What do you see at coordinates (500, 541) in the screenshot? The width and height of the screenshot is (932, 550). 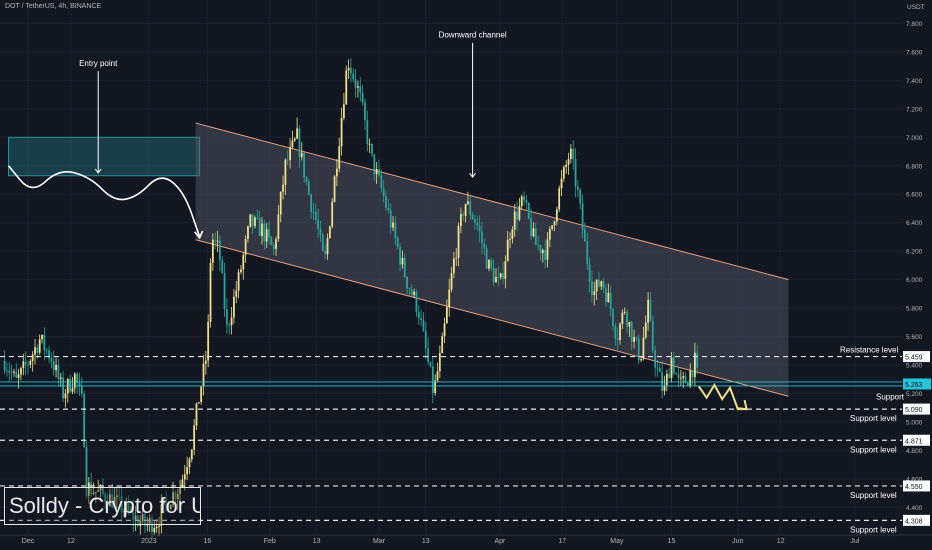 I see `x-tick-label: Apr` at bounding box center [500, 541].